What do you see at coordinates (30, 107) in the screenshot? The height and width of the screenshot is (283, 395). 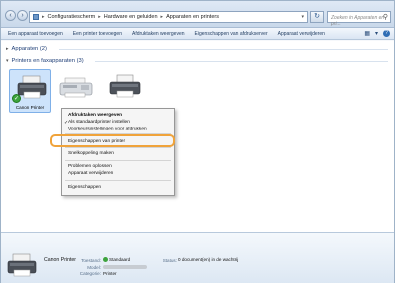 I see `printer-label: Canon Printer` at bounding box center [30, 107].